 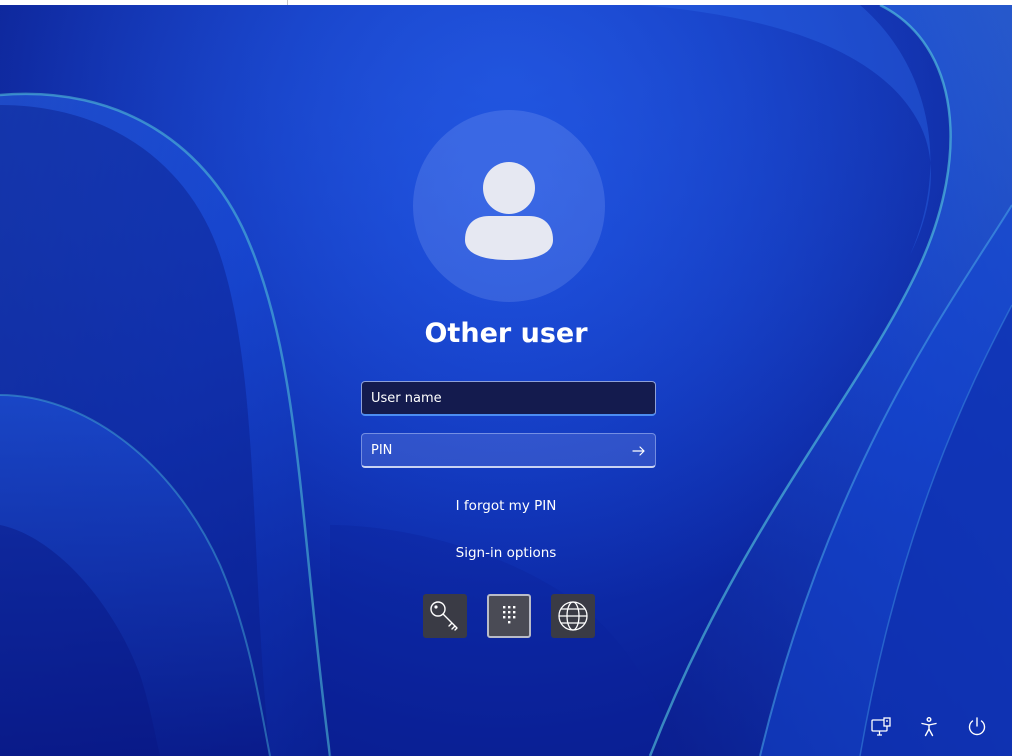 I want to click on forgot-pin-link: I forgot my PIN, so click(x=506, y=506).